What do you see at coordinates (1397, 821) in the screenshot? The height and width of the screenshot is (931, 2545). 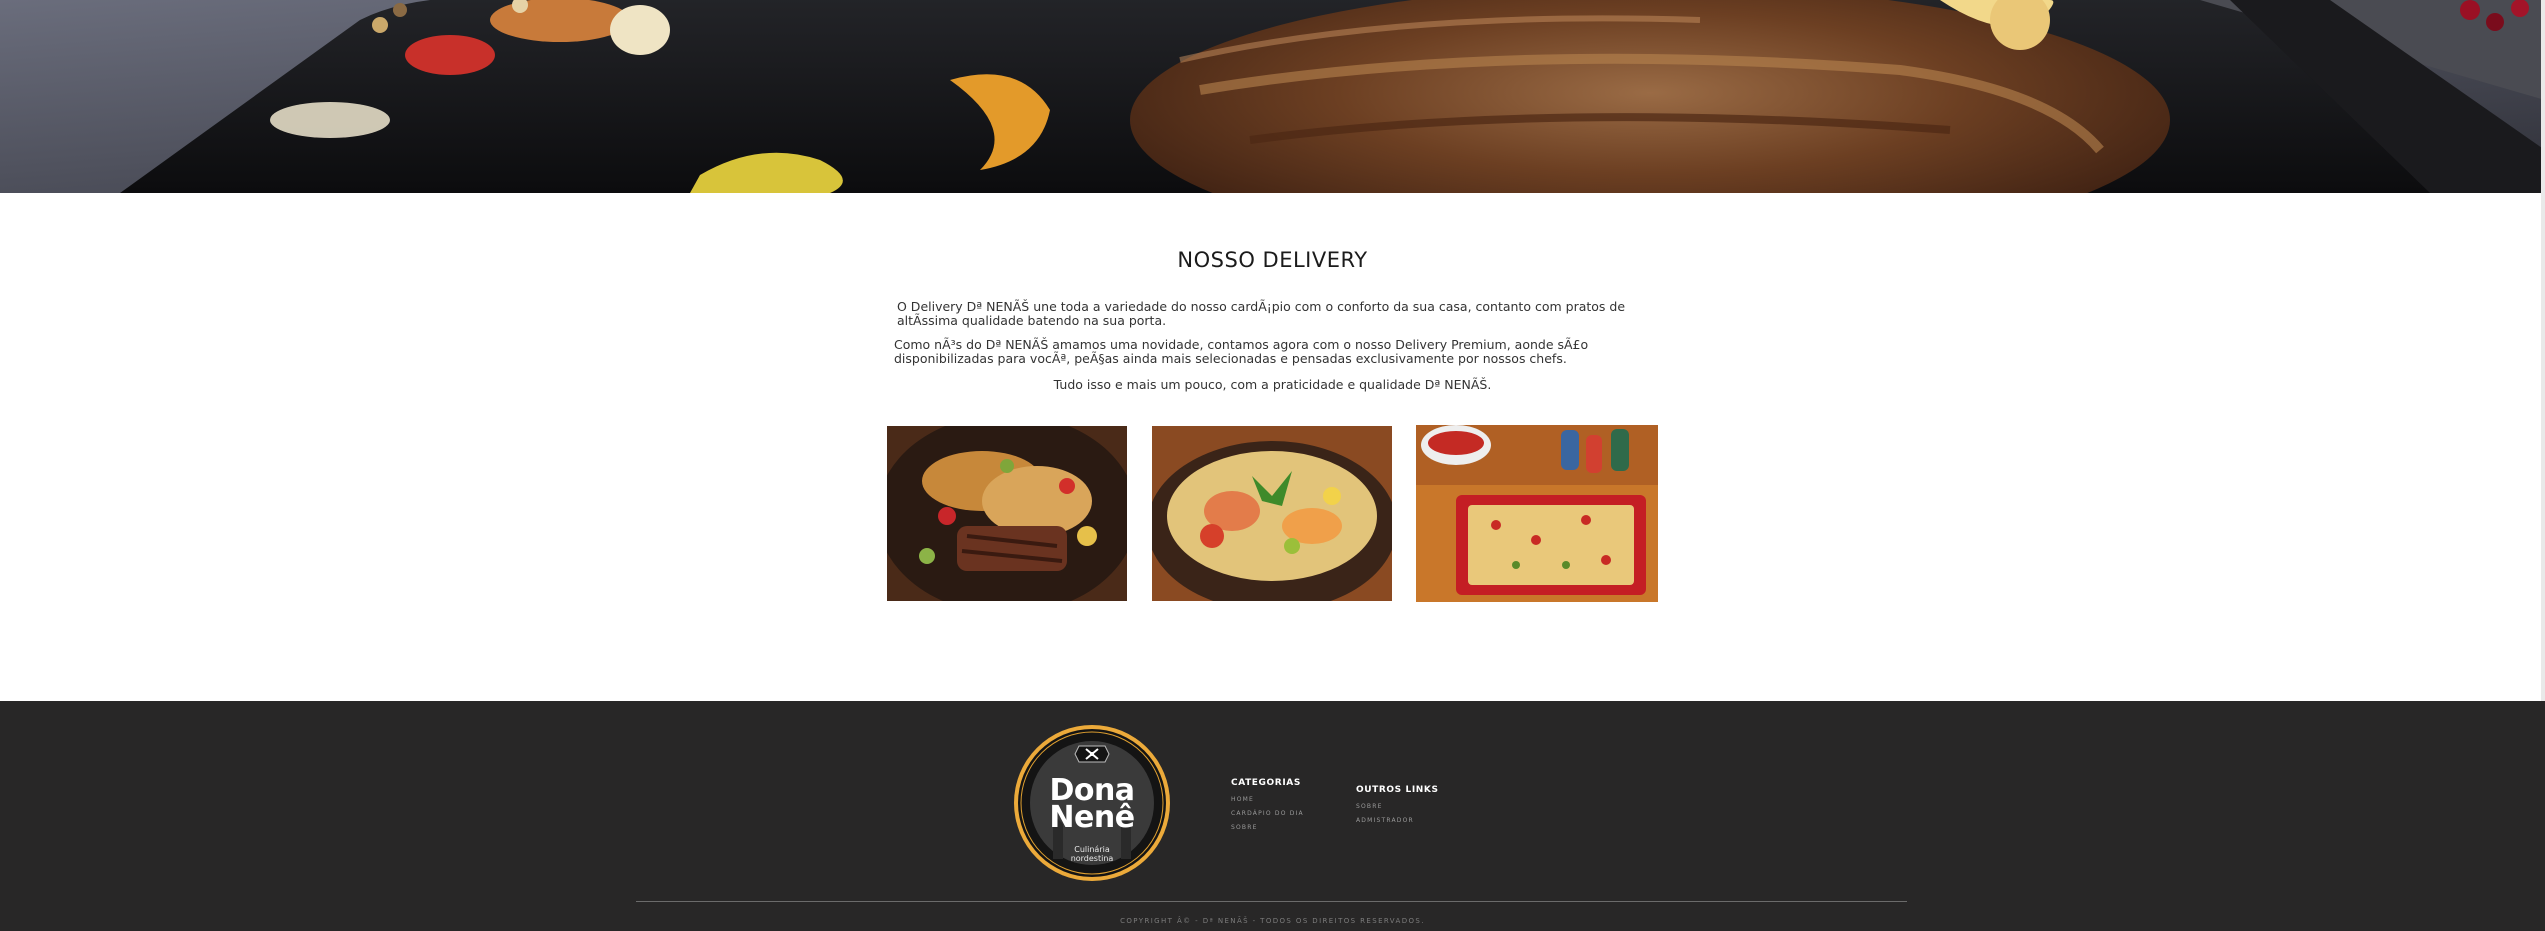 I see `footer-link-admistrador: ADMISTRADOR` at bounding box center [1397, 821].